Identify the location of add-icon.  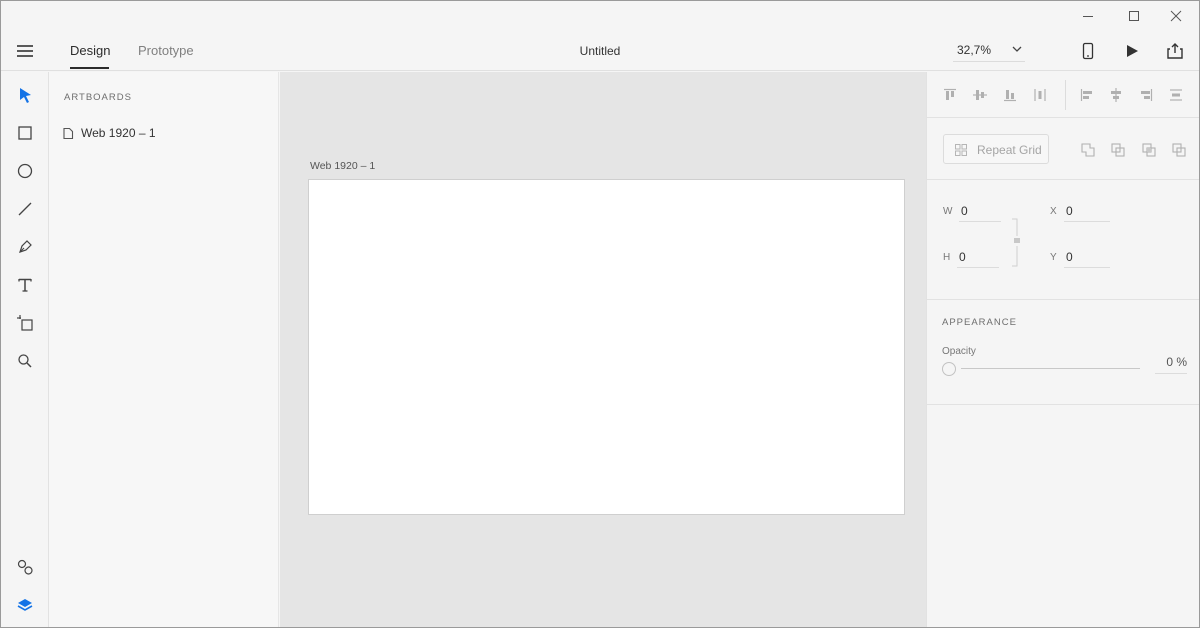
(1088, 150).